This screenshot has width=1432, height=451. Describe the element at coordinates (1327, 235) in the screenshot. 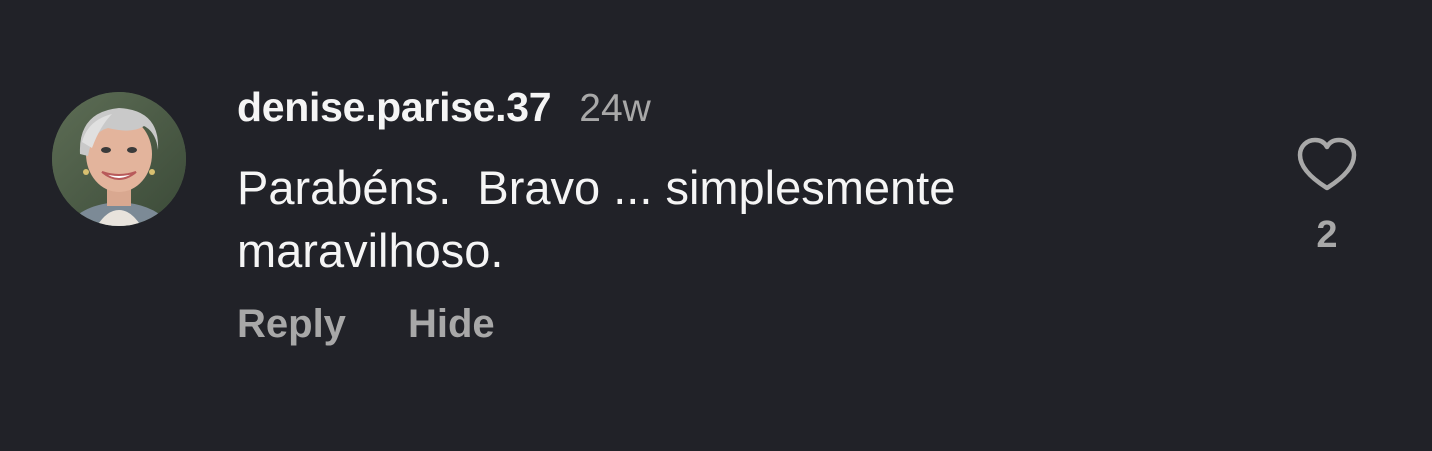

I see `like-count: 2` at that location.